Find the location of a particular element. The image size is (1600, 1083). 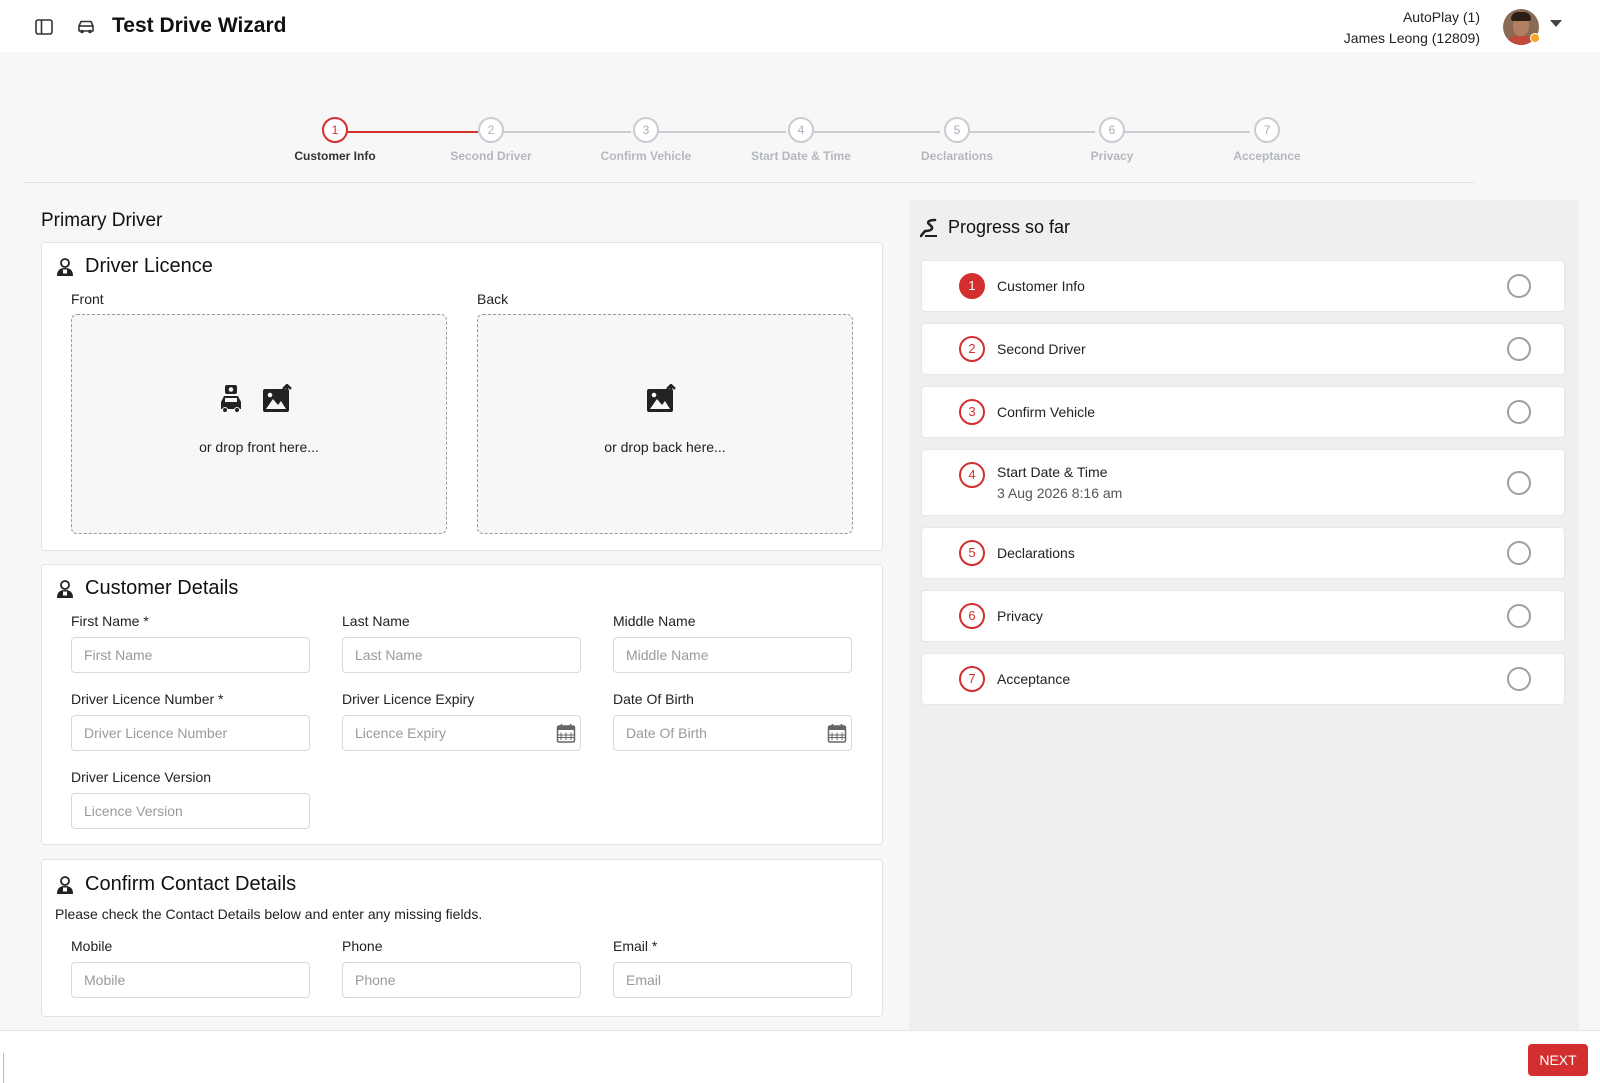

last-name-input is located at coordinates (461, 655).